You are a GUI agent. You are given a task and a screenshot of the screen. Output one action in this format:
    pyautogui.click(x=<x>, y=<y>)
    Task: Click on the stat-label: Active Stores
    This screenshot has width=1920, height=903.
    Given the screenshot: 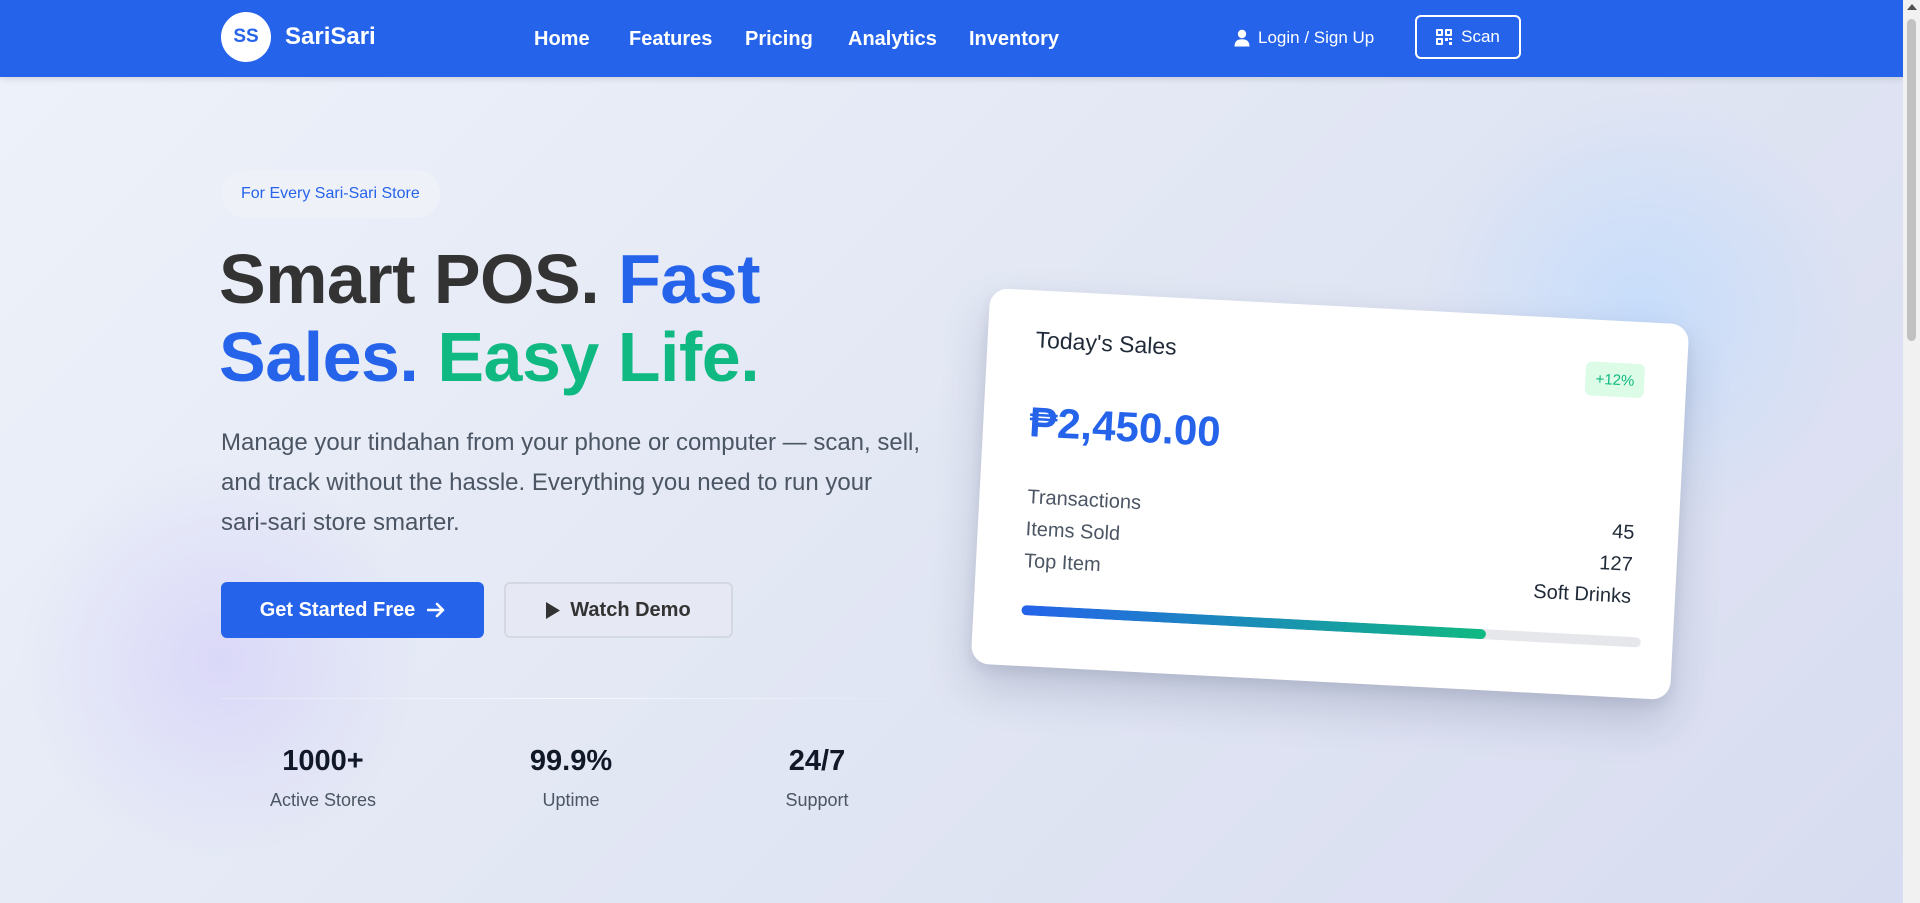 What is the action you would take?
    pyautogui.click(x=323, y=800)
    